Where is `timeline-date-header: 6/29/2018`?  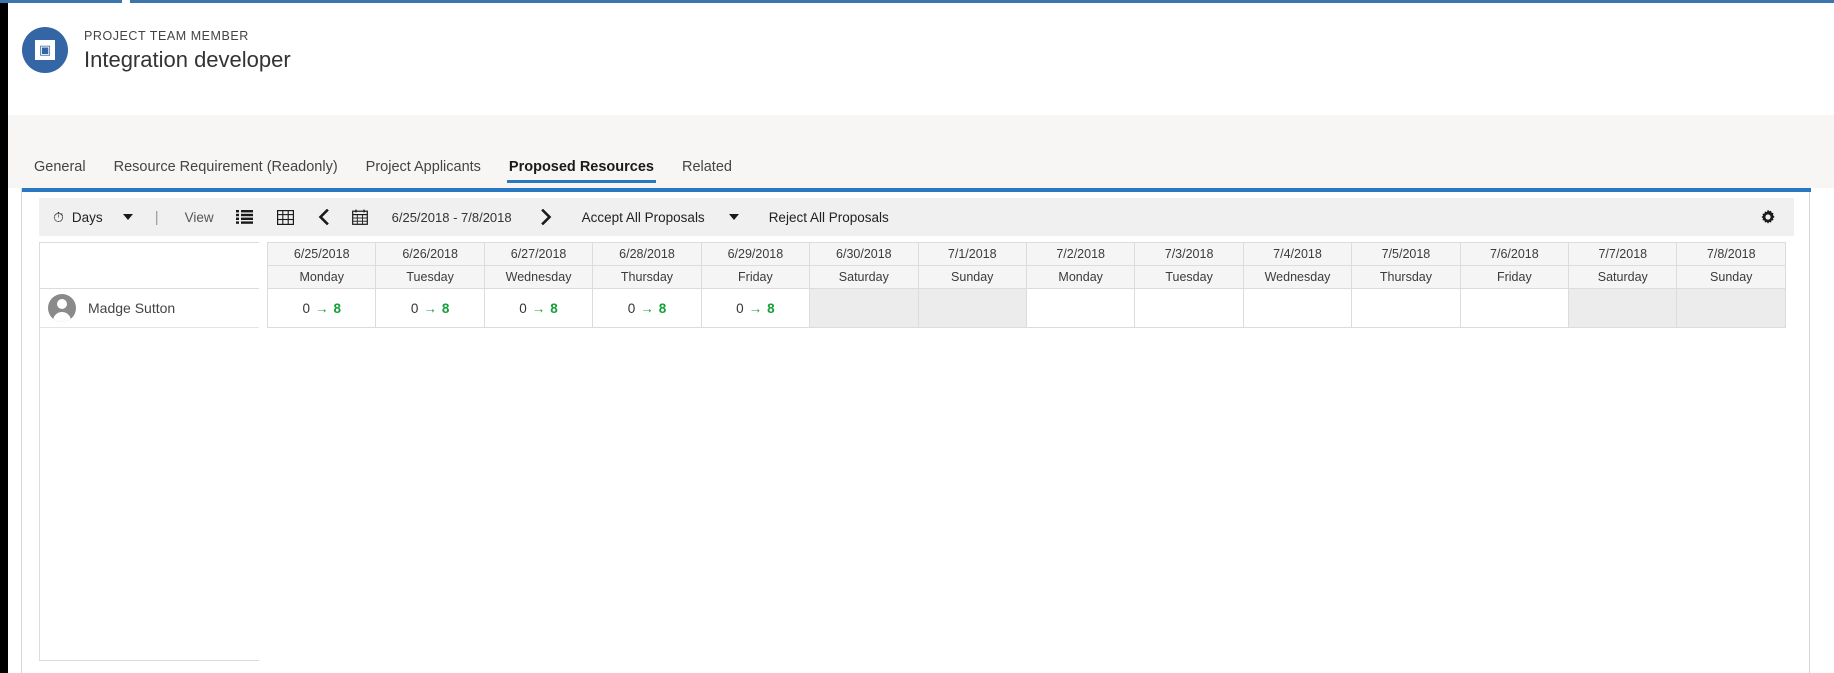 timeline-date-header: 6/29/2018 is located at coordinates (755, 254).